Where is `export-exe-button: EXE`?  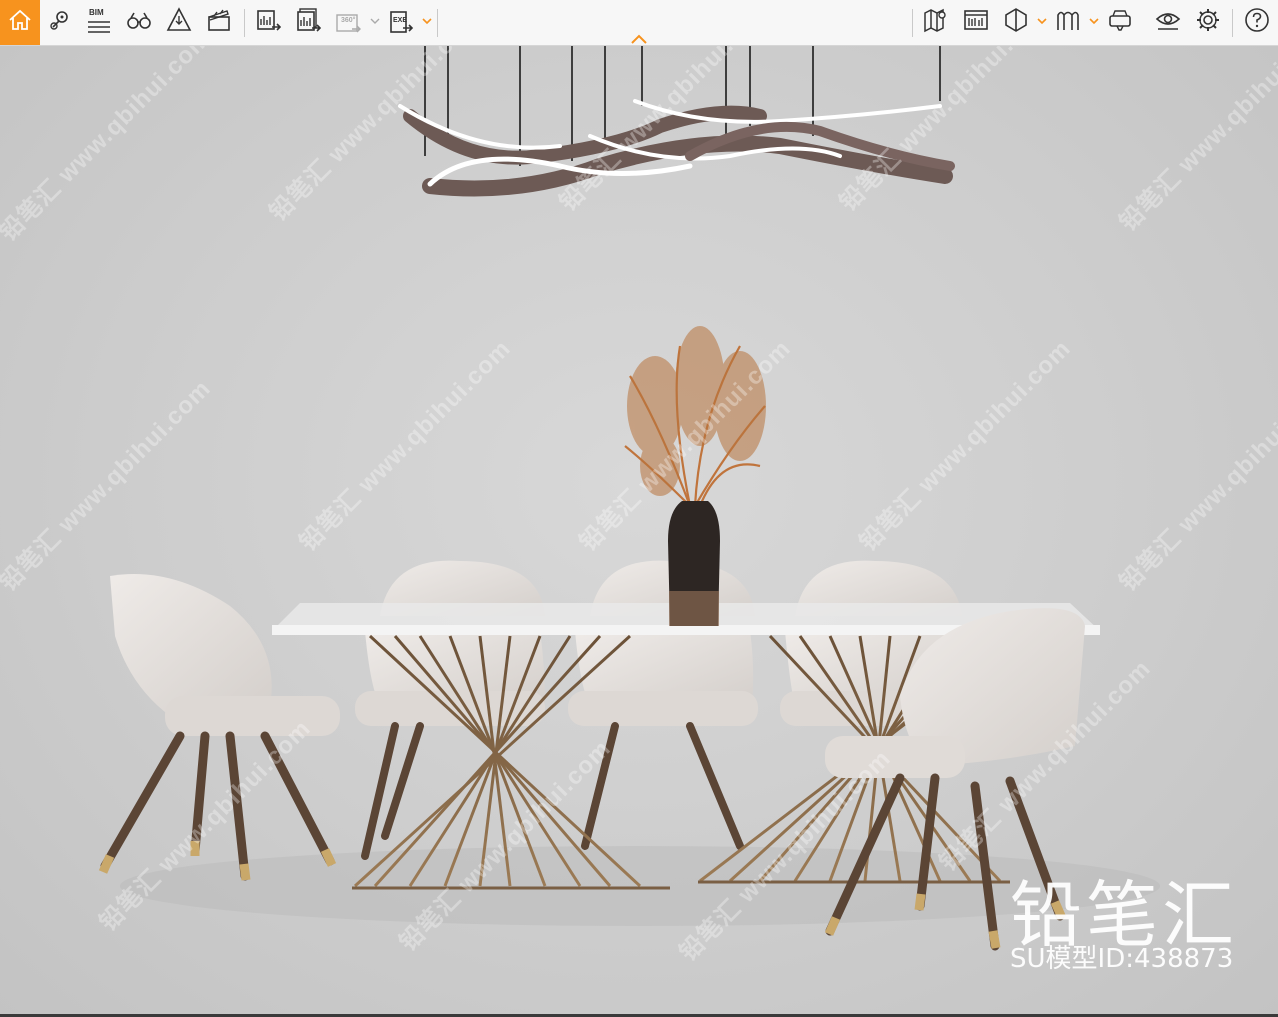
export-exe-button: EXE is located at coordinates (401, 22).